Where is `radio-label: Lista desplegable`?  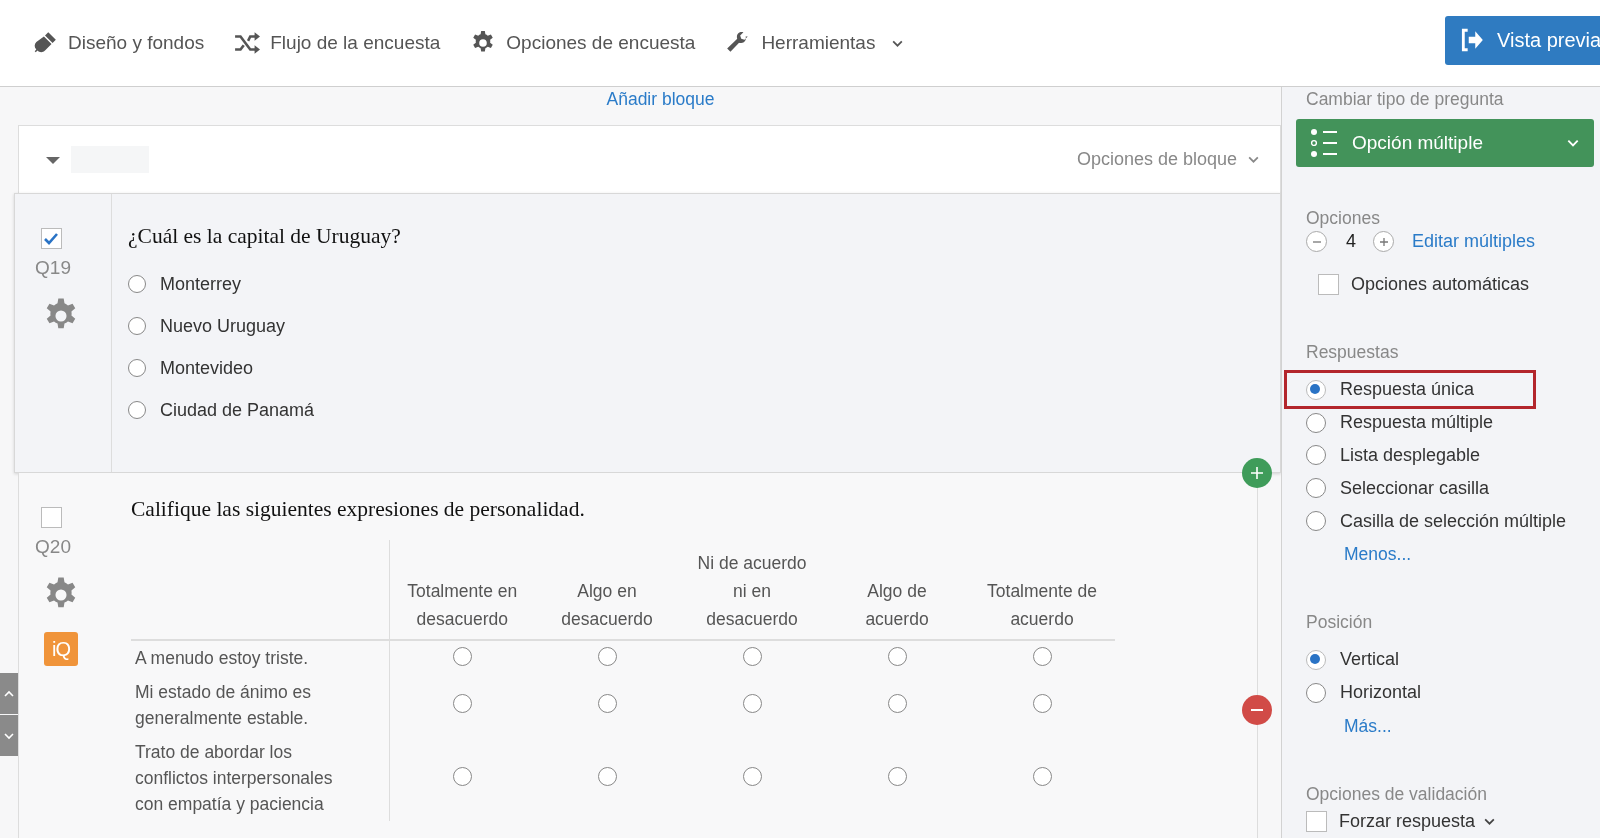 radio-label: Lista desplegable is located at coordinates (1410, 455).